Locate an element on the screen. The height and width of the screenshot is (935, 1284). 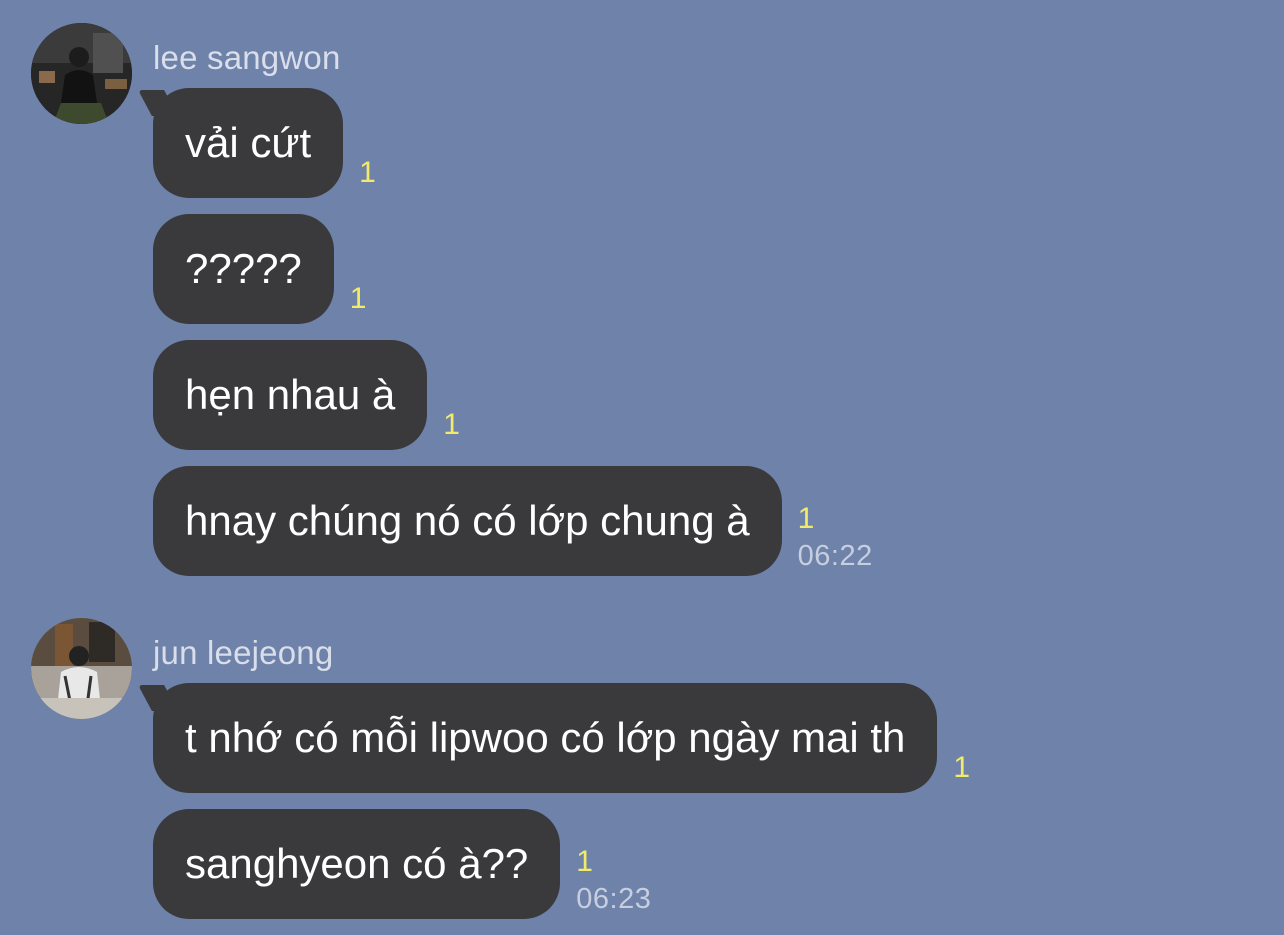
message-row: hẹn nhau à 1 is located at coordinates (306, 395).